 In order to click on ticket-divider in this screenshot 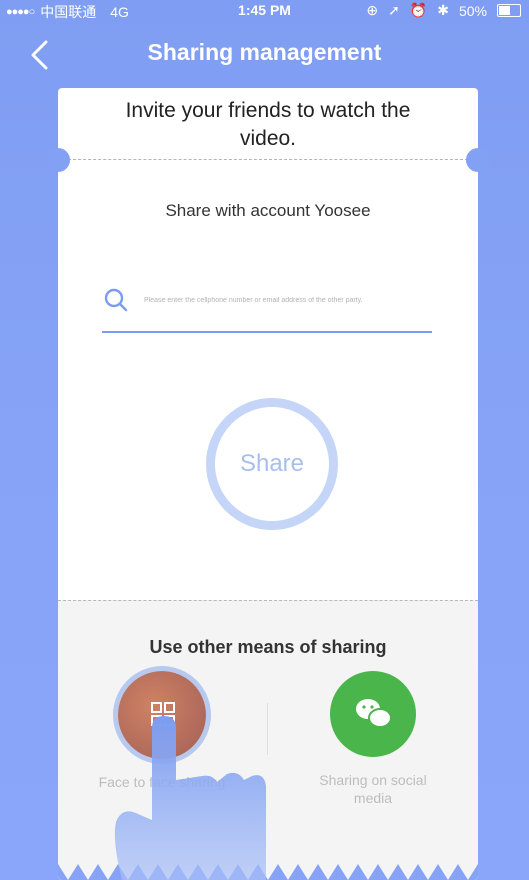, I will do `click(268, 159)`.